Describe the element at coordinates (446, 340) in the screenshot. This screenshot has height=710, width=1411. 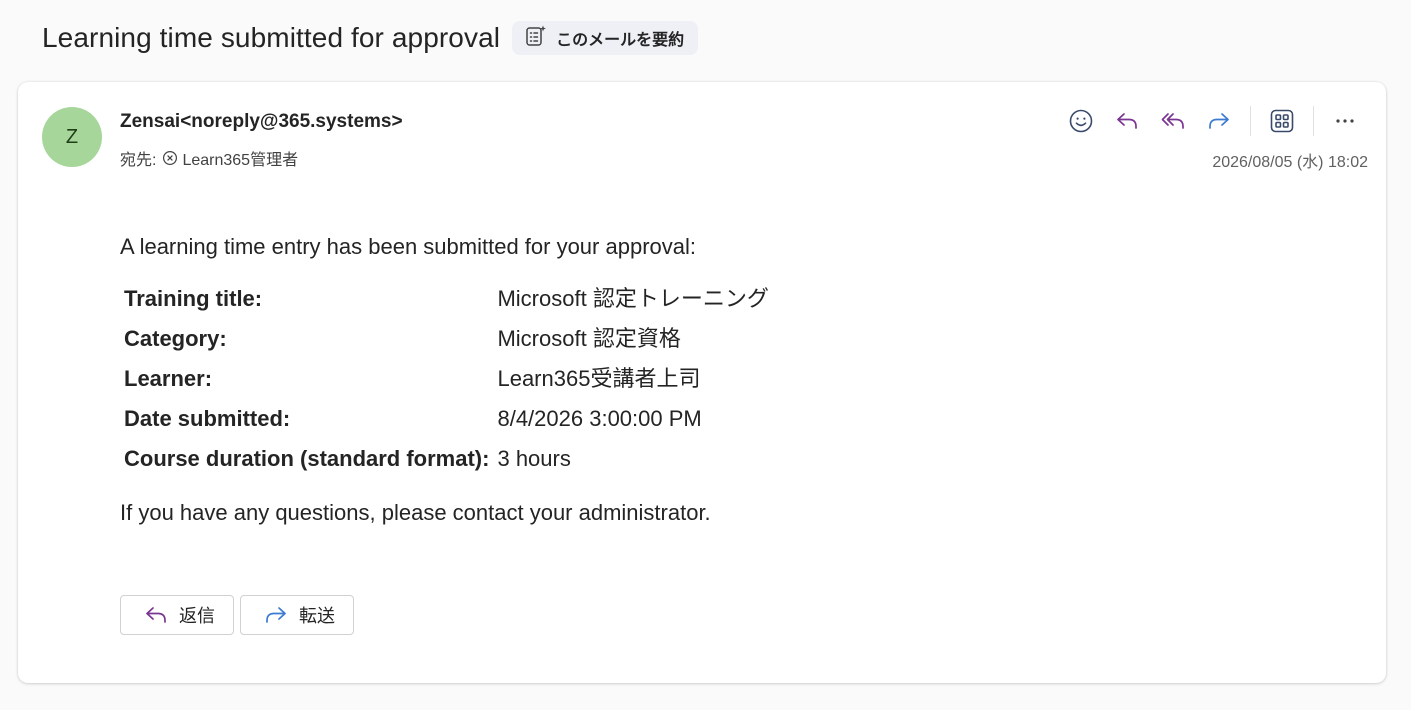
I see `table-row: Category: Microsoft 認定資格` at that location.